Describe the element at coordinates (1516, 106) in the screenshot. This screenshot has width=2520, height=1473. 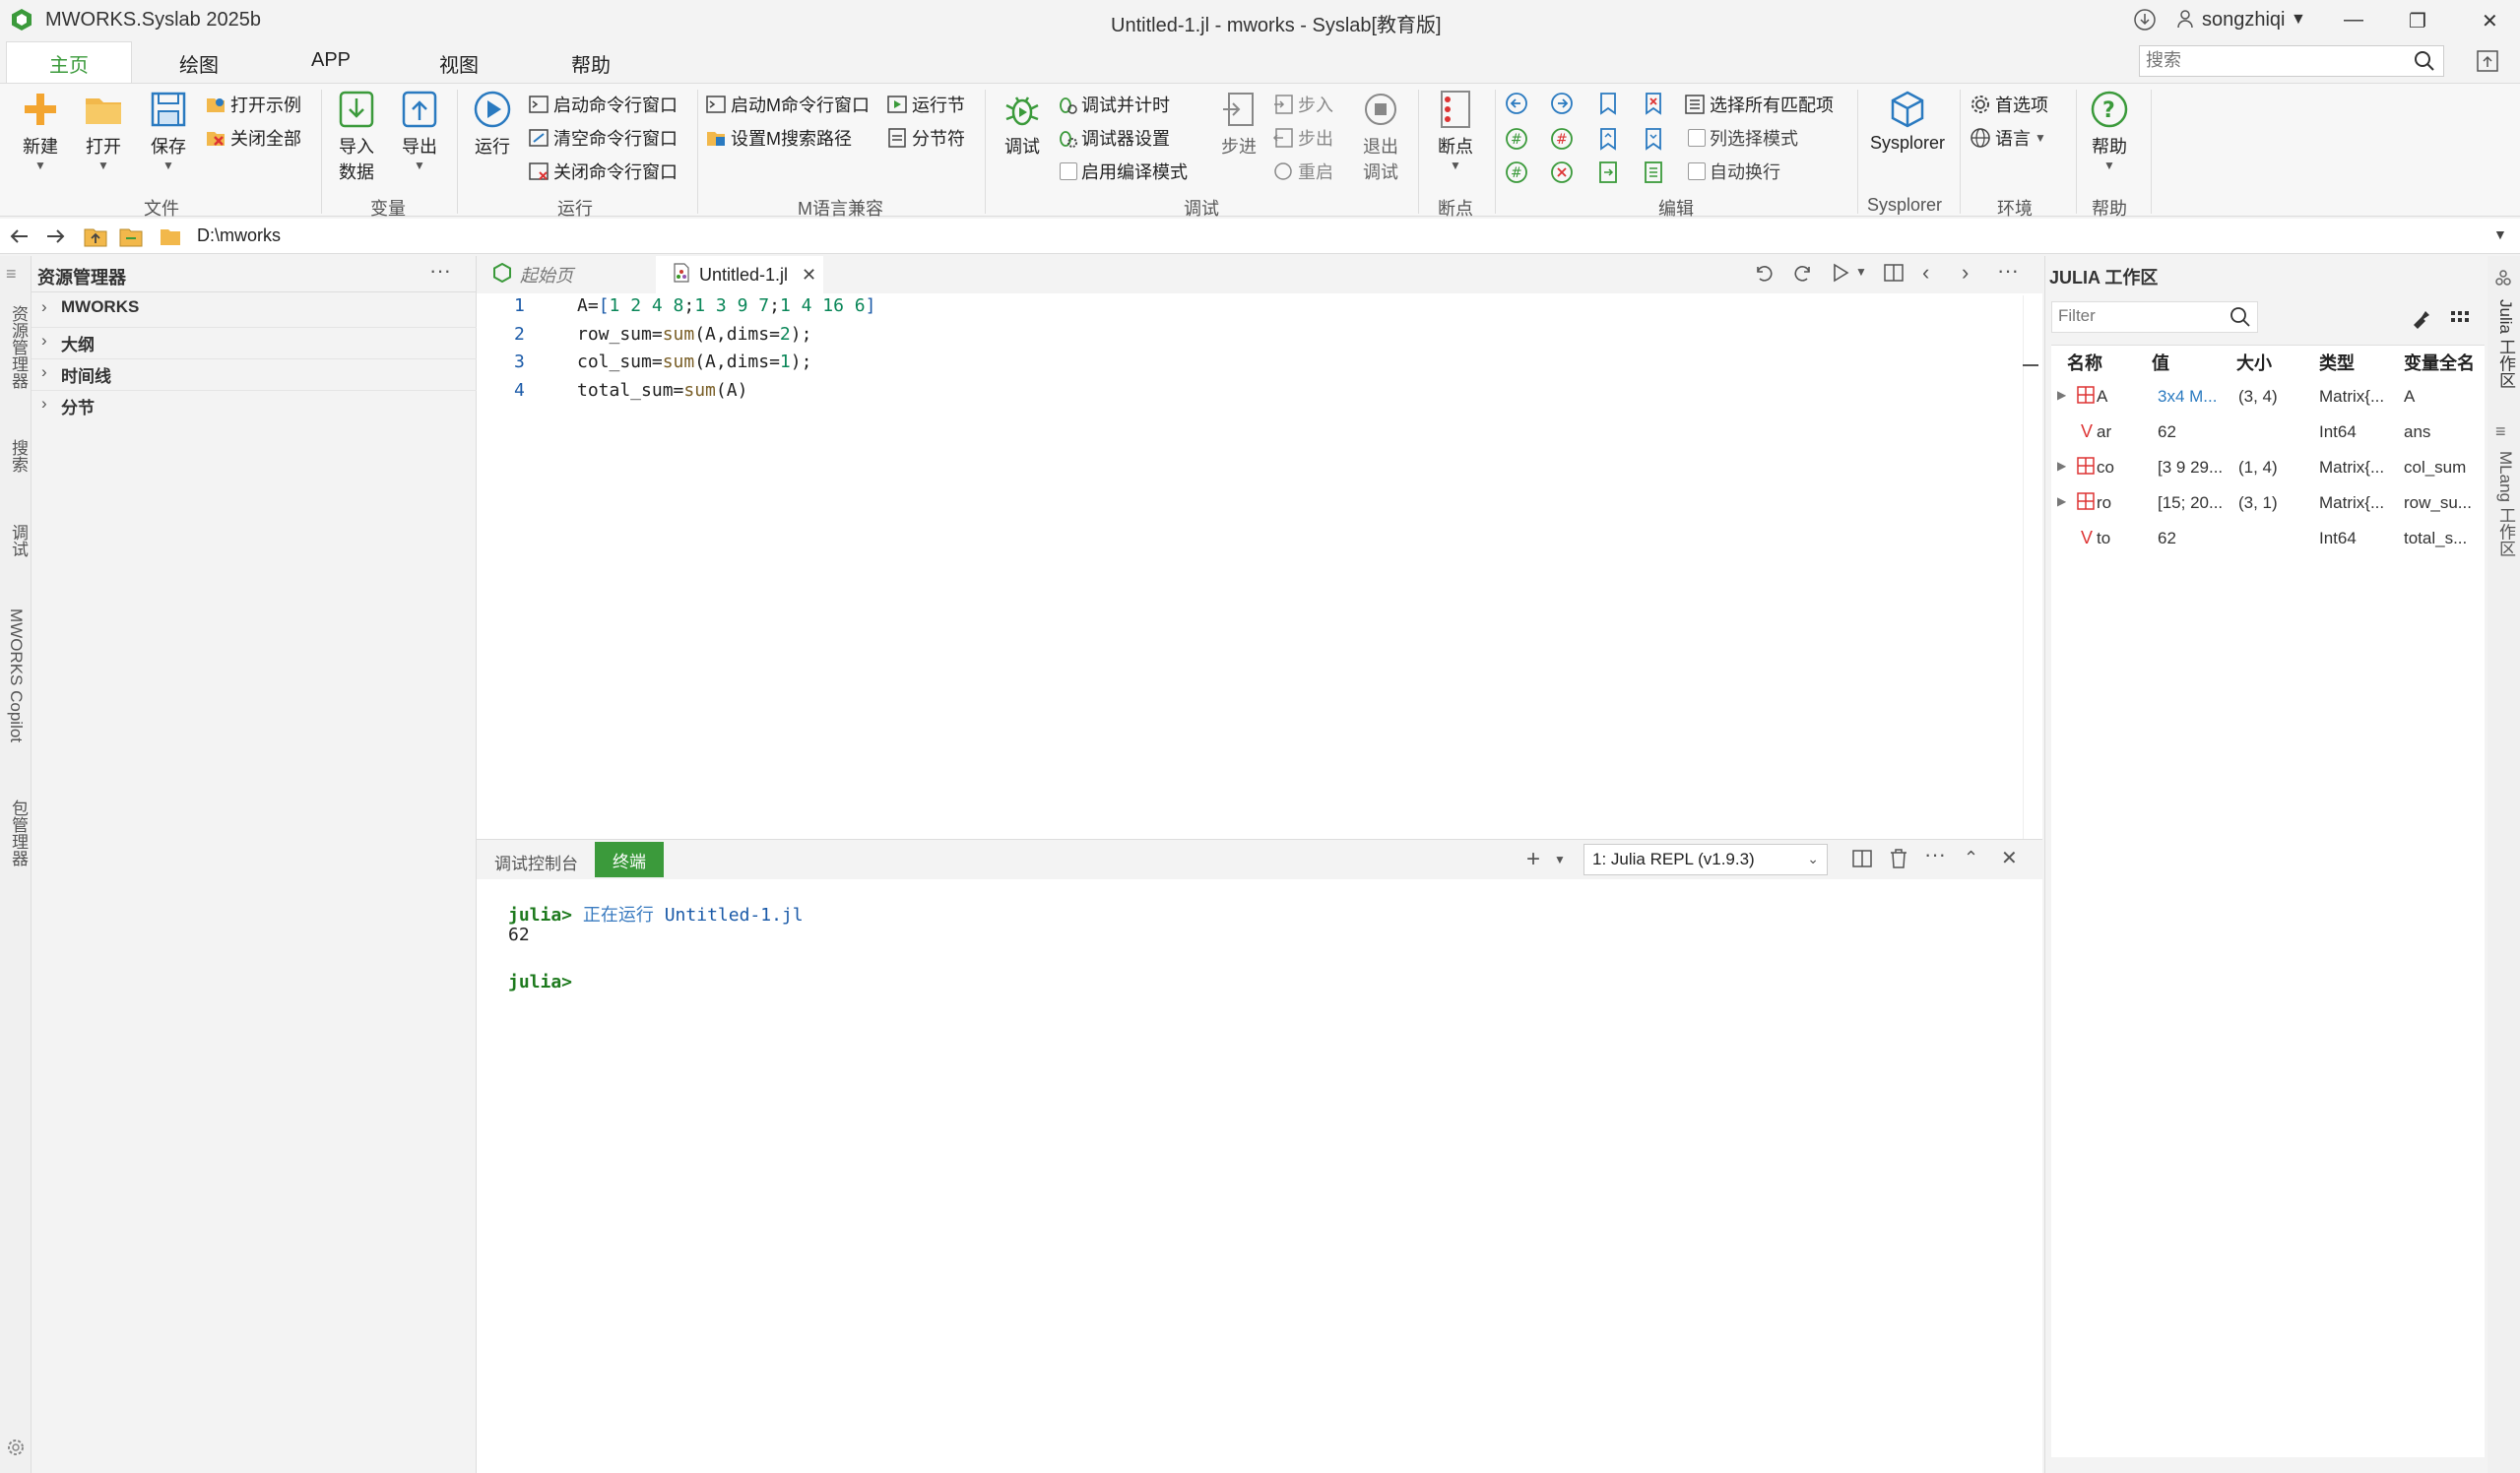
I see `back-icon` at that location.